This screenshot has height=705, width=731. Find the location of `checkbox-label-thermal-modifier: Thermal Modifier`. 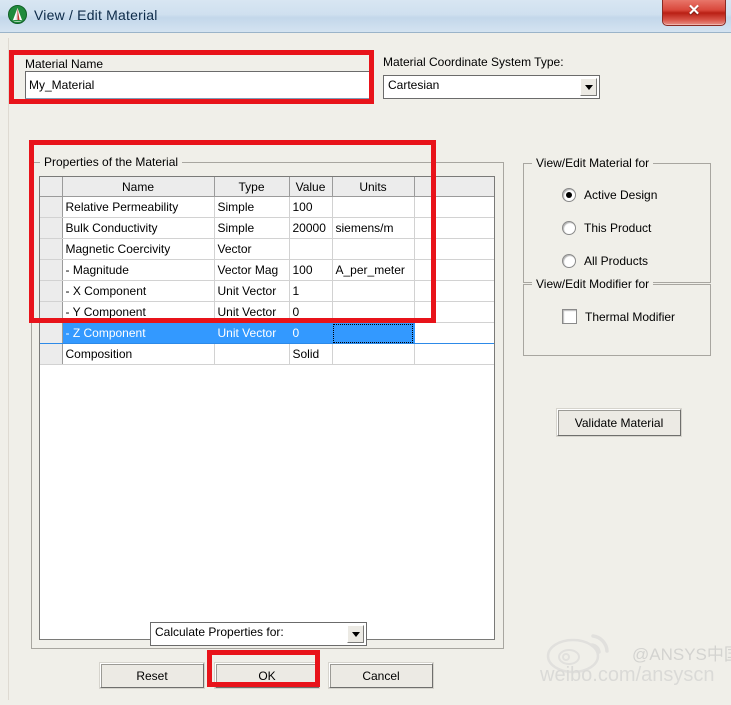

checkbox-label-thermal-modifier: Thermal Modifier is located at coordinates (630, 316).